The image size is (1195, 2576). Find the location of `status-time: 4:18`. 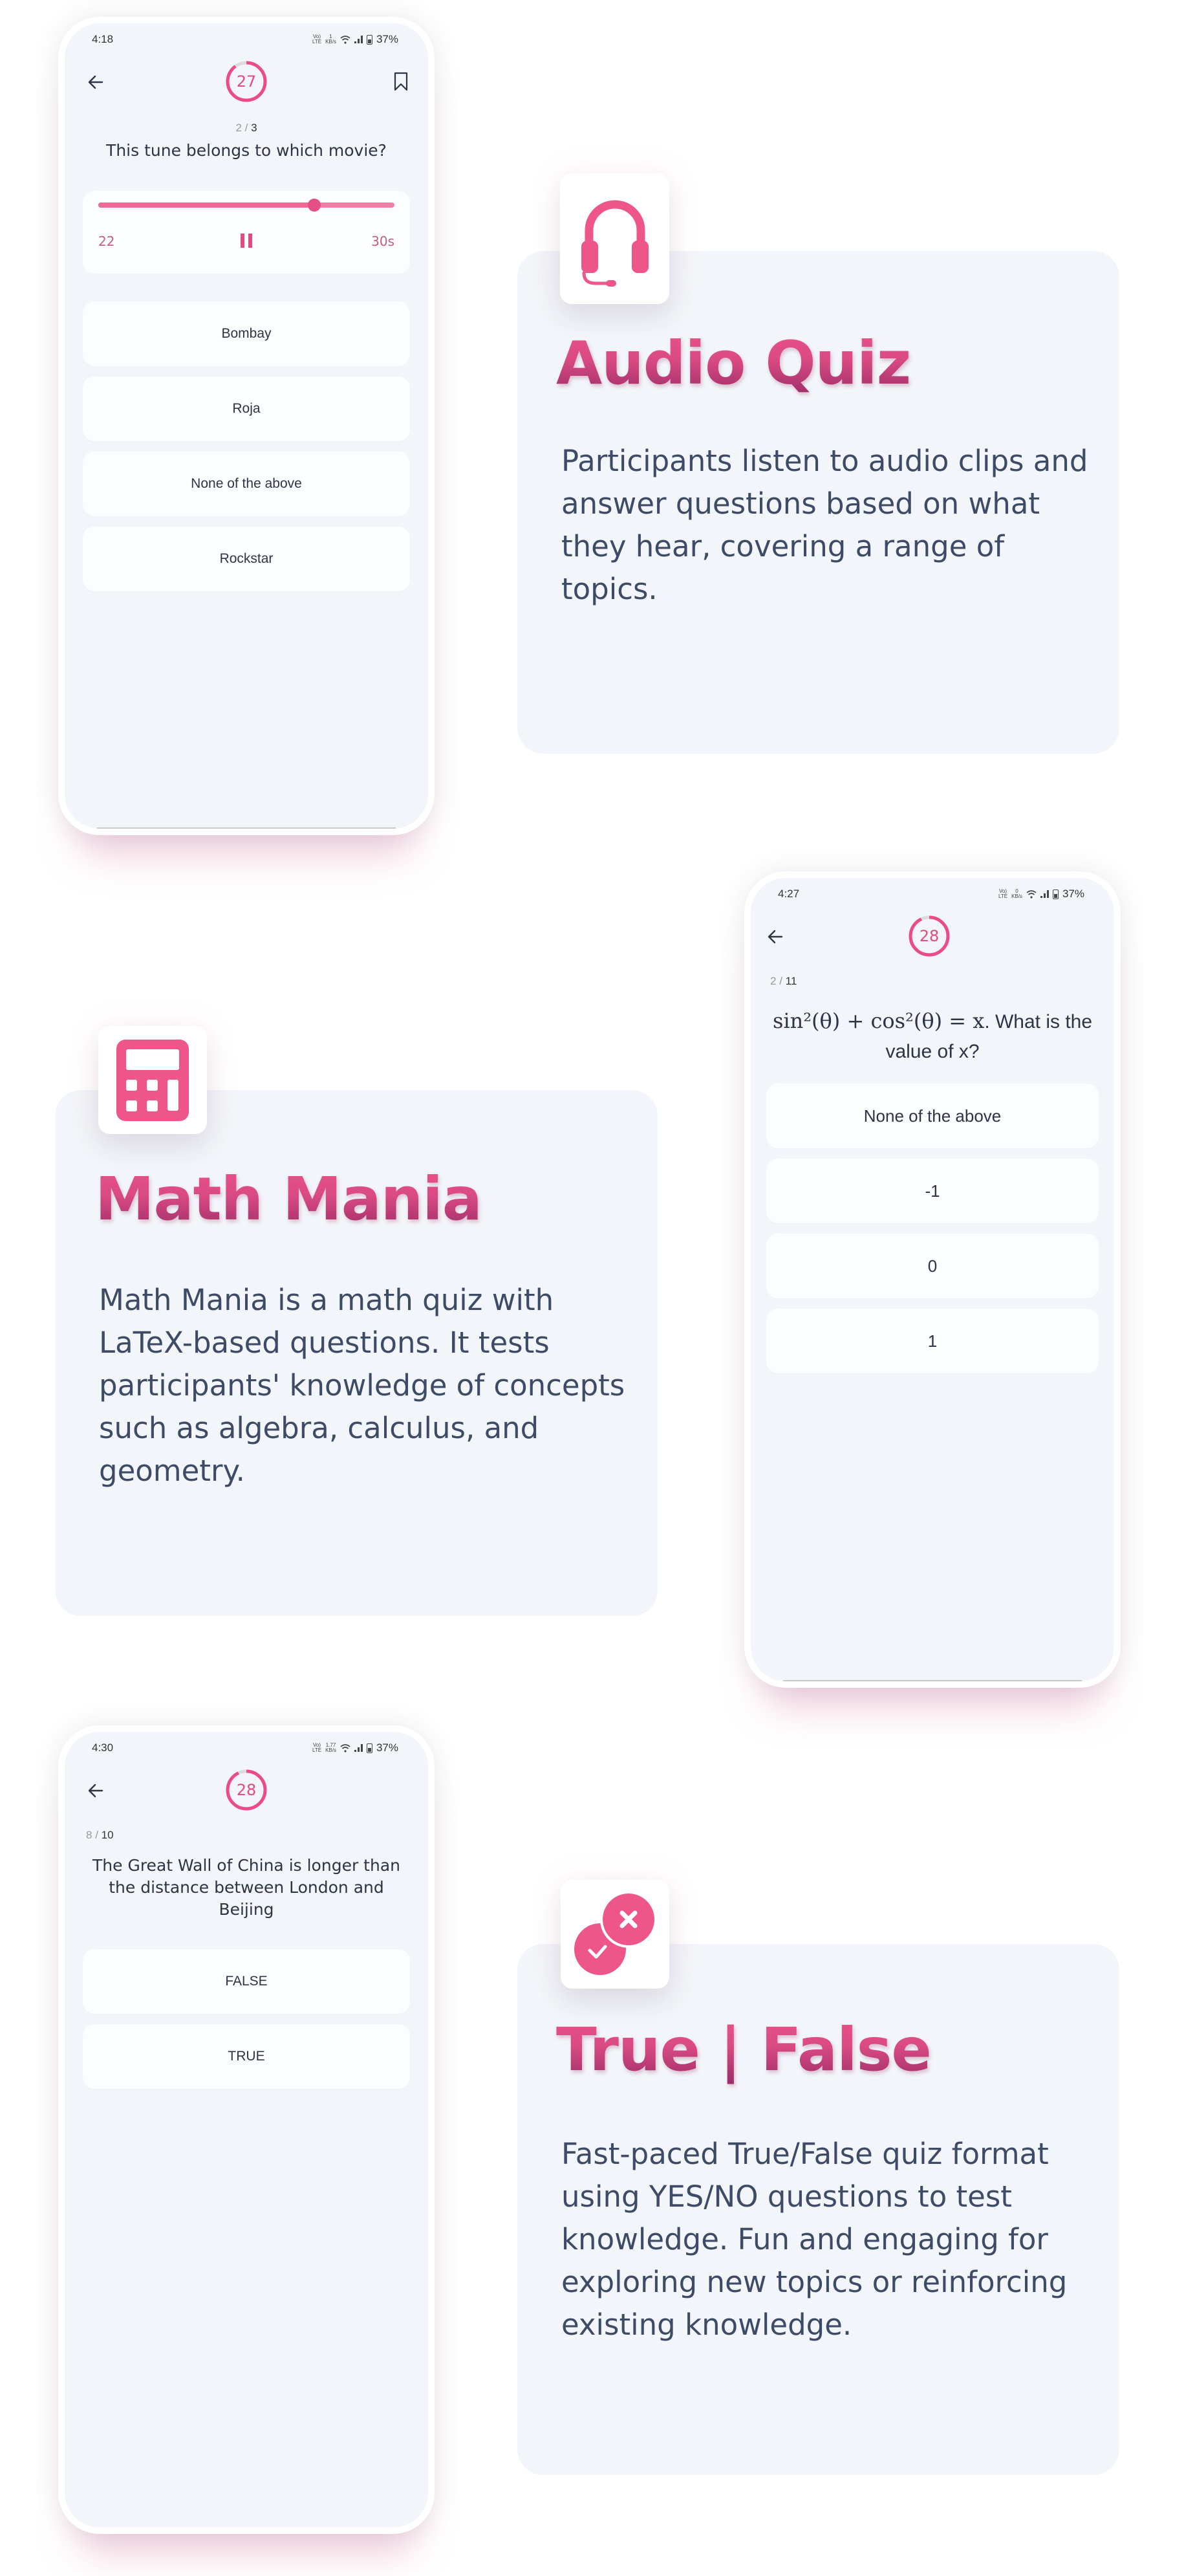

status-time: 4:18 is located at coordinates (103, 39).